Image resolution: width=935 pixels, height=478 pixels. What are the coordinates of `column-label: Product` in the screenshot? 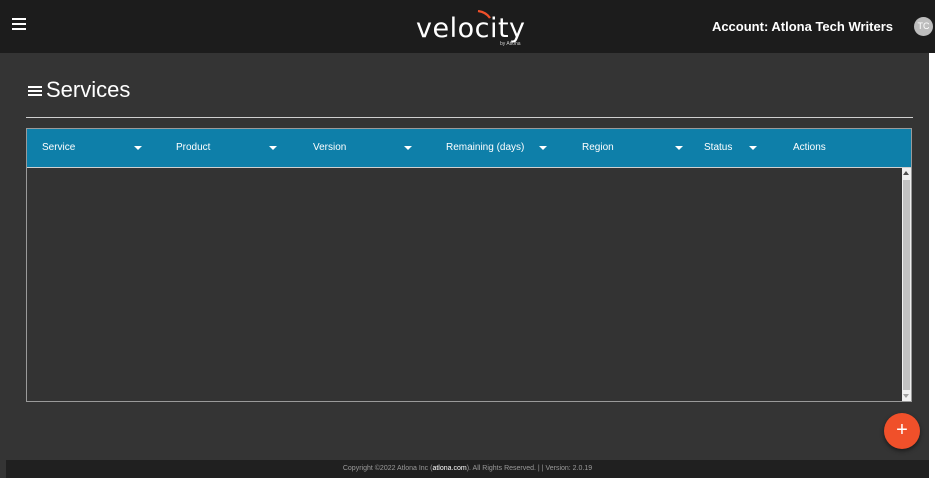 It's located at (193, 147).